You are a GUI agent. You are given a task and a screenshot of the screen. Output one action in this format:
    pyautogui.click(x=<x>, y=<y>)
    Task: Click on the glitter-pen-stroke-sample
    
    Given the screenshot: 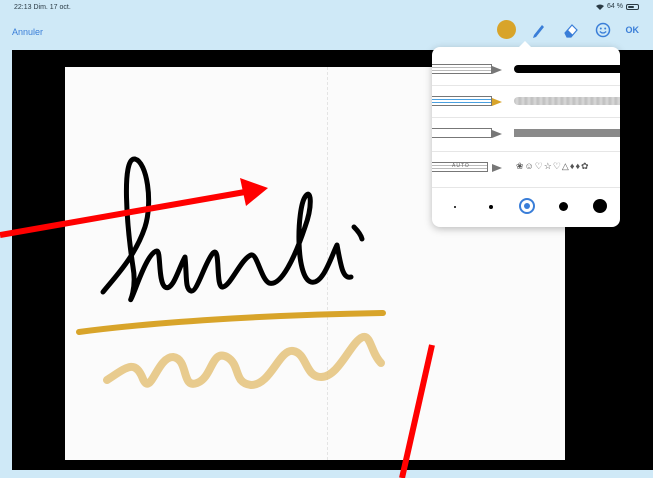 What is the action you would take?
    pyautogui.click(x=567, y=101)
    